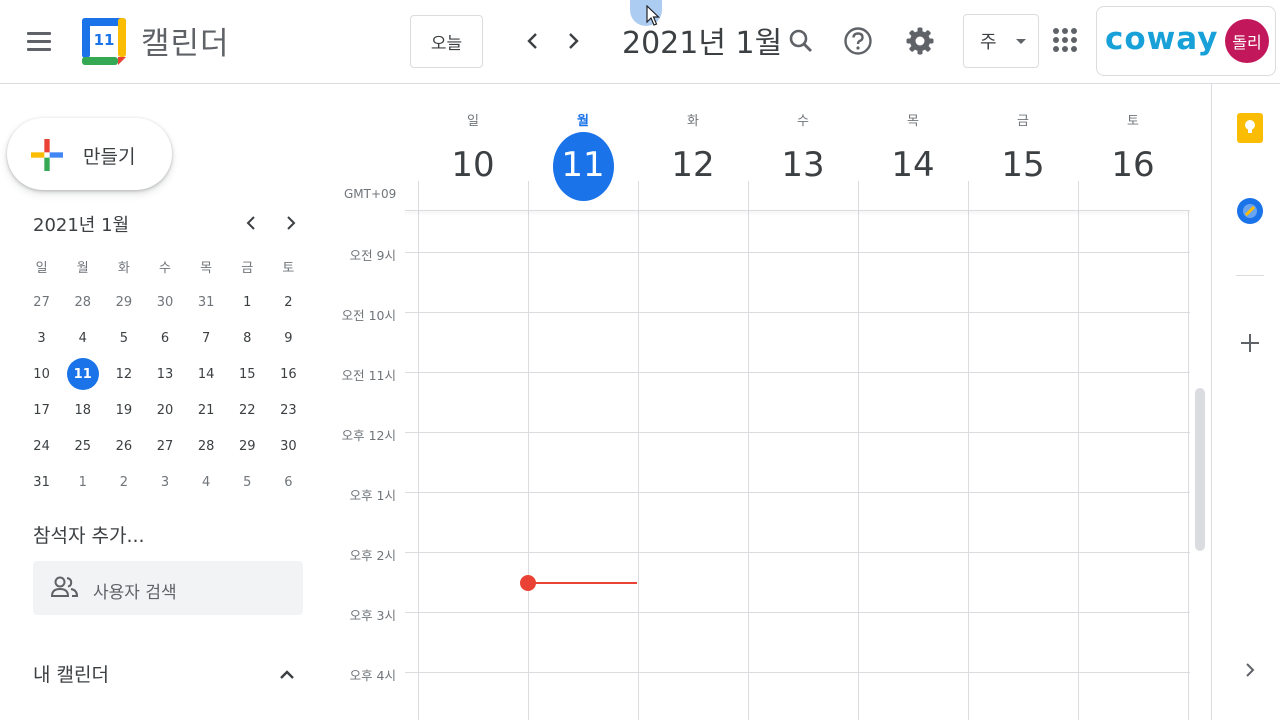 The width and height of the screenshot is (1280, 720). I want to click on task-check-icon, so click(1250, 211).